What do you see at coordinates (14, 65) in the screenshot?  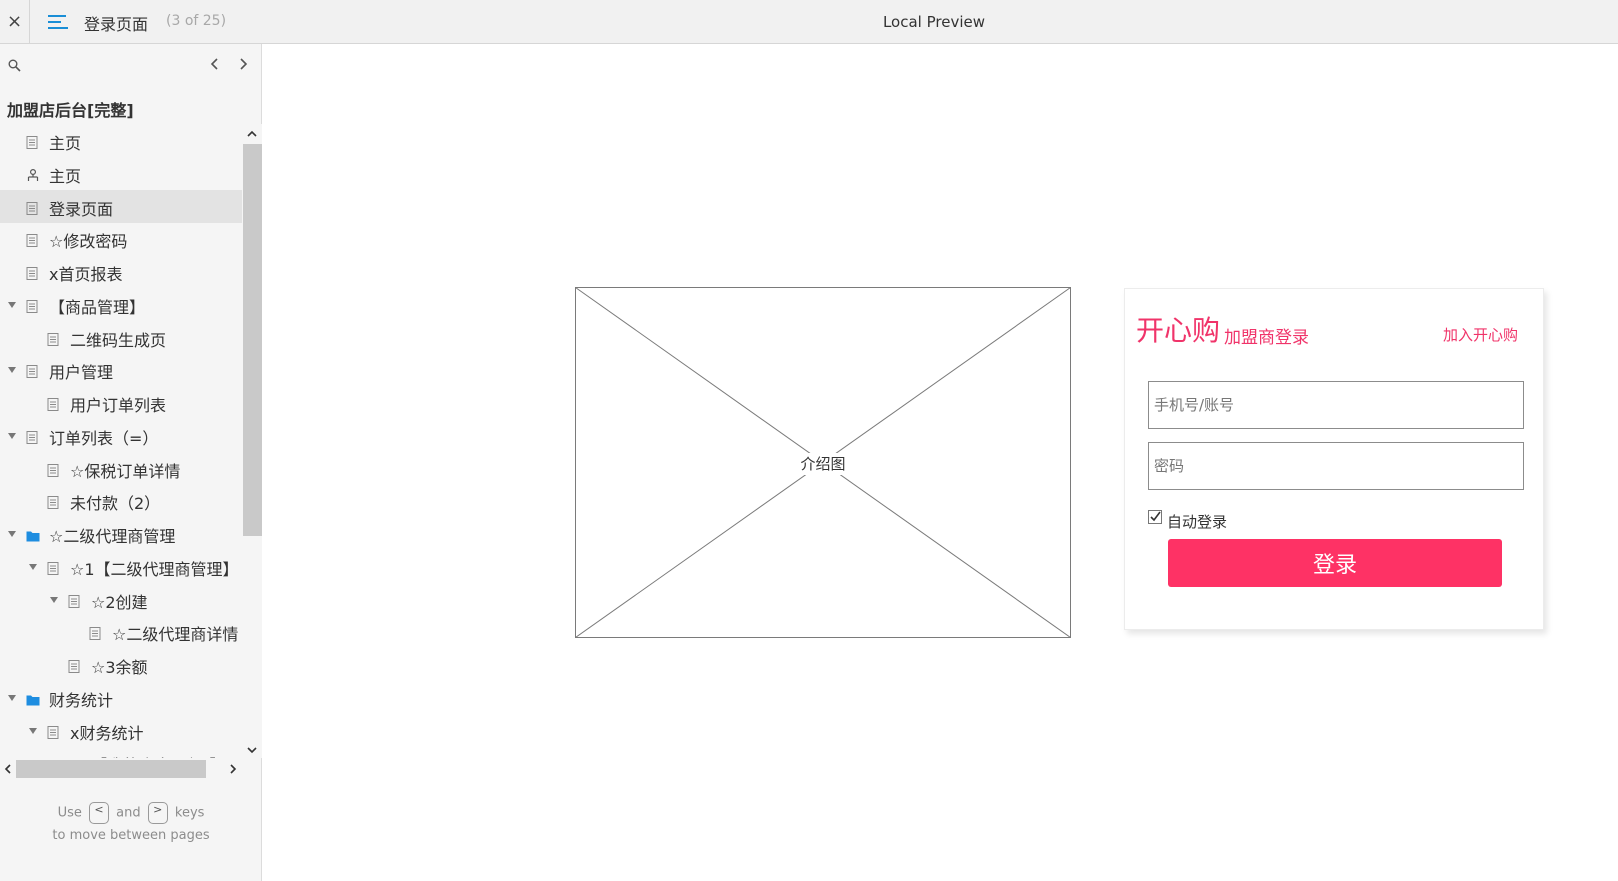 I see `search-icon` at bounding box center [14, 65].